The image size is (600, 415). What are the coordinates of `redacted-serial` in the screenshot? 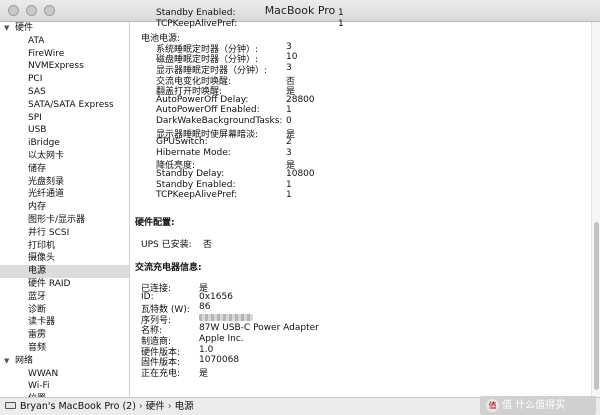 It's located at (226, 317).